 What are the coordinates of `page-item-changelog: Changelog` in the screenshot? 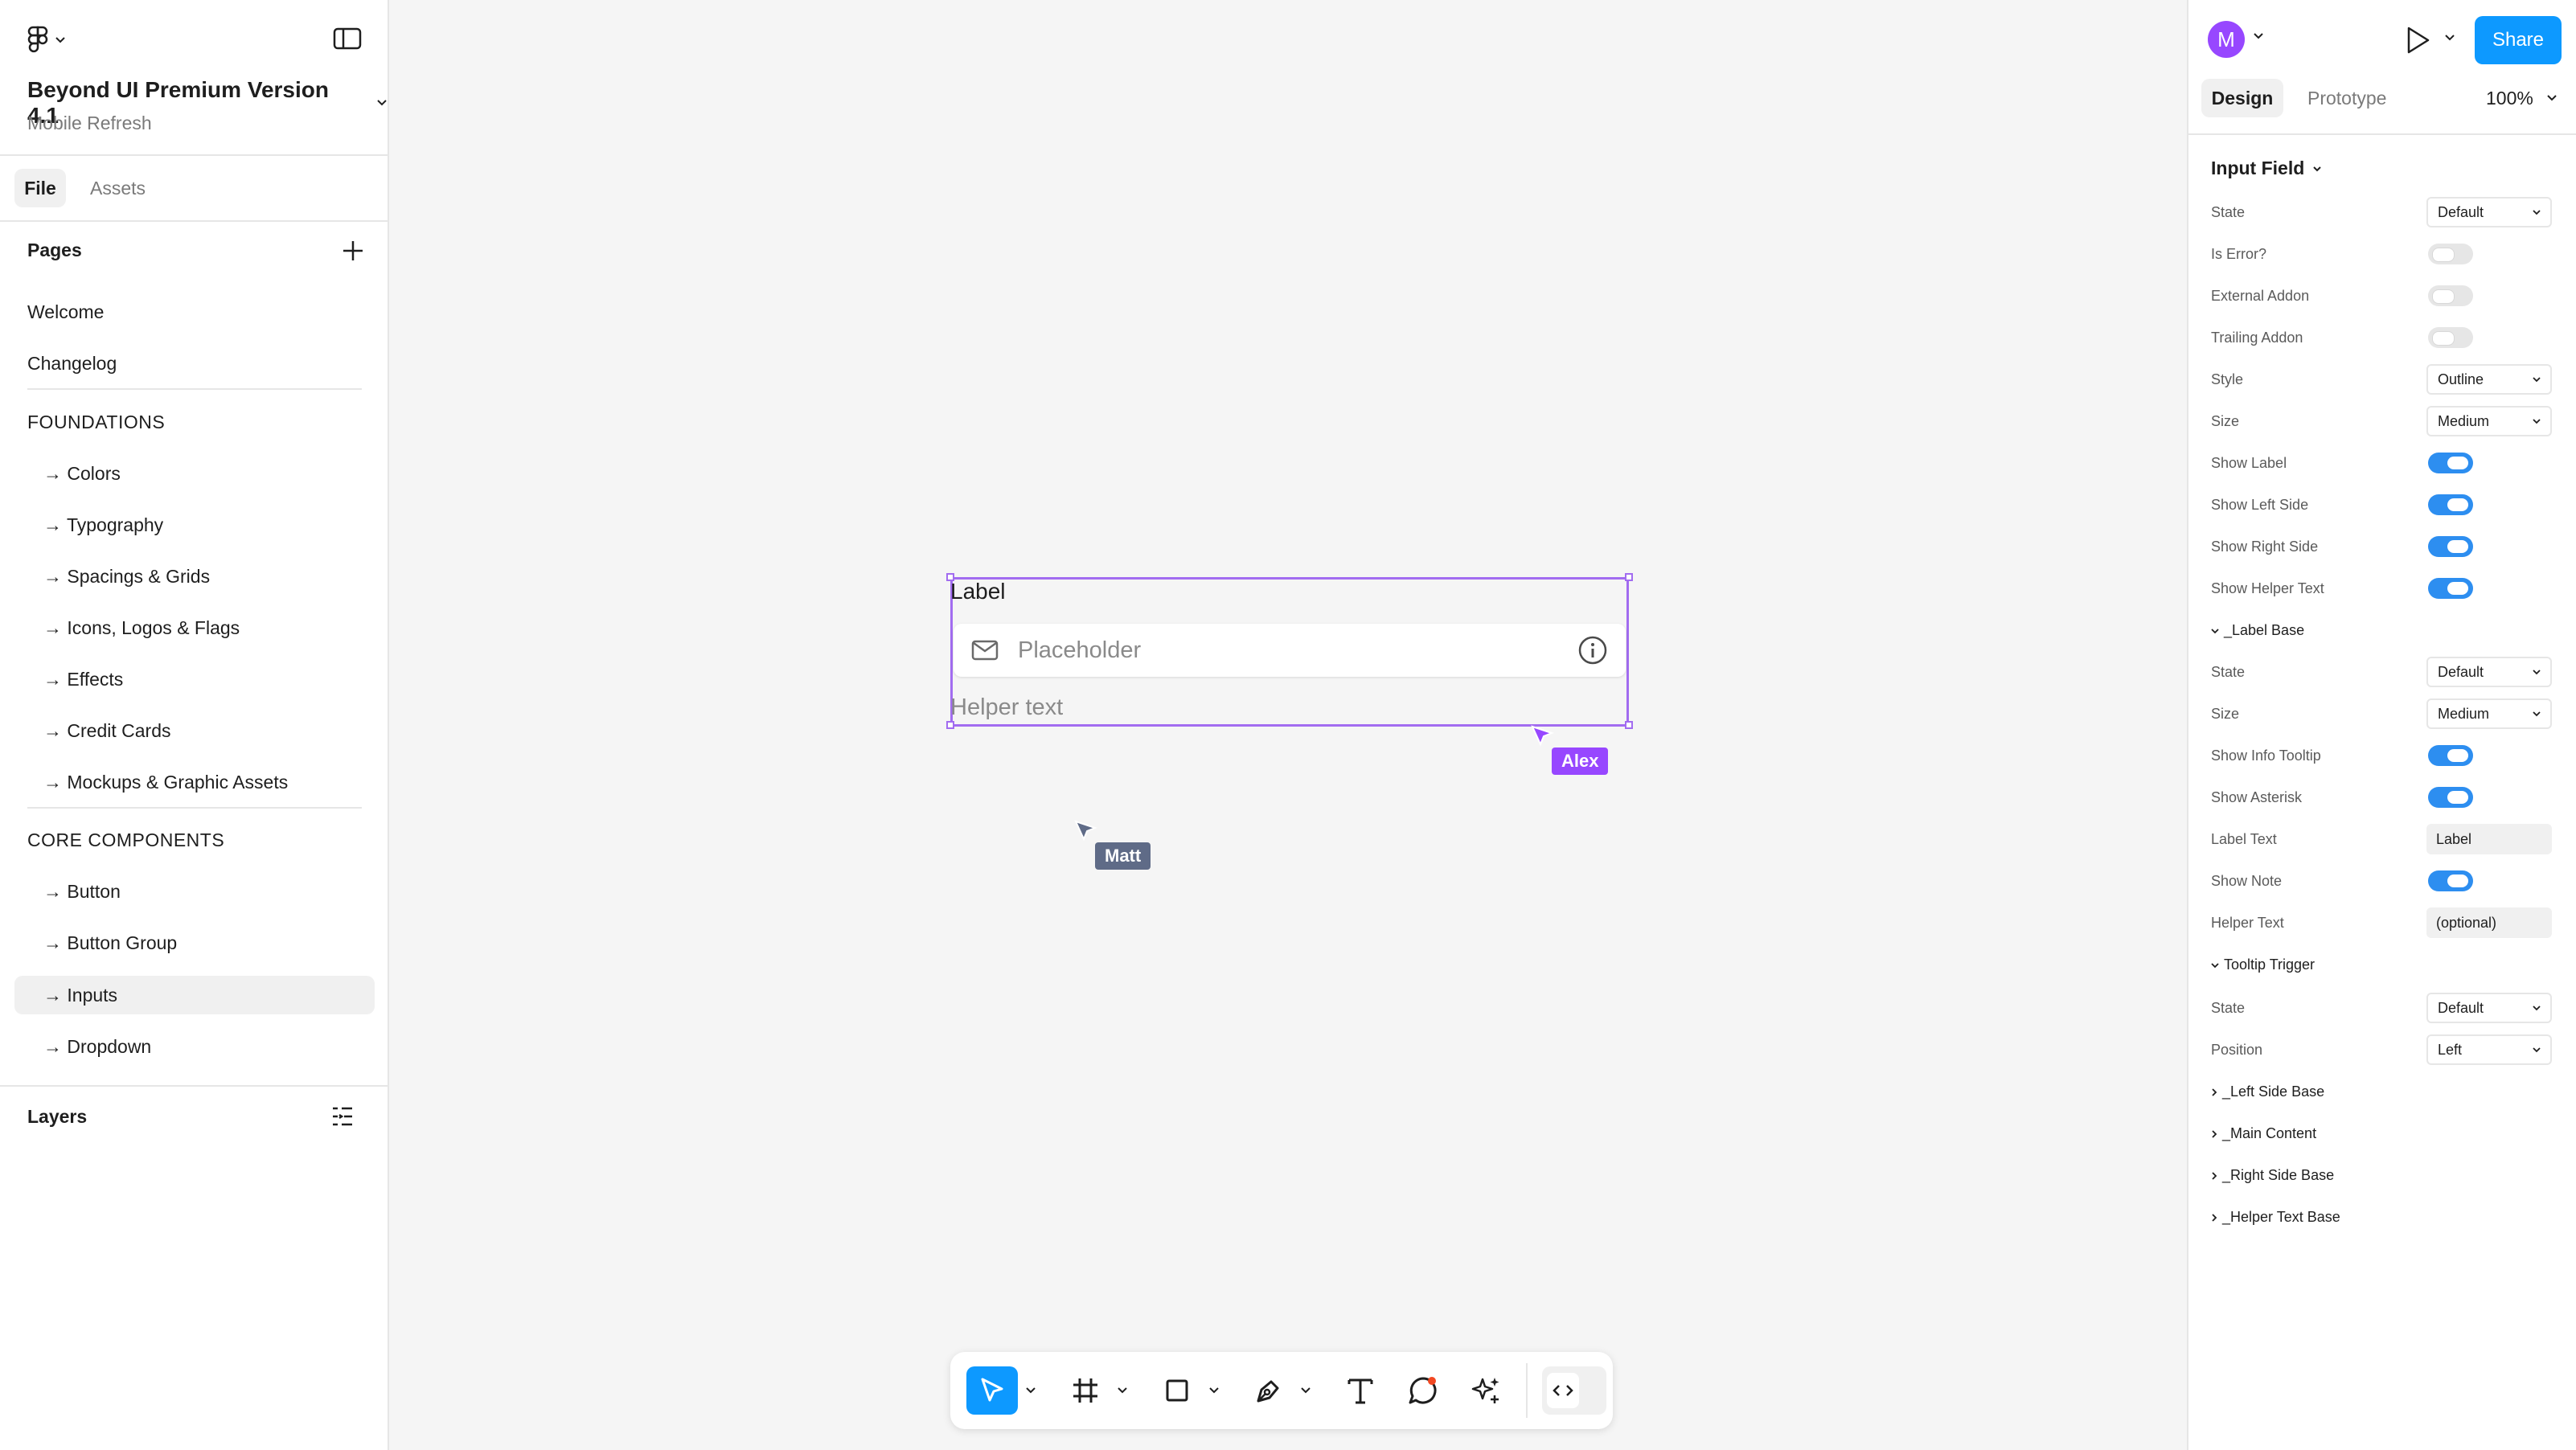 It's located at (72, 363).